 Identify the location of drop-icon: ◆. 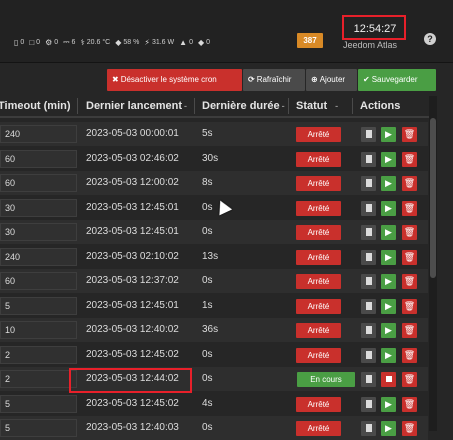
(201, 42).